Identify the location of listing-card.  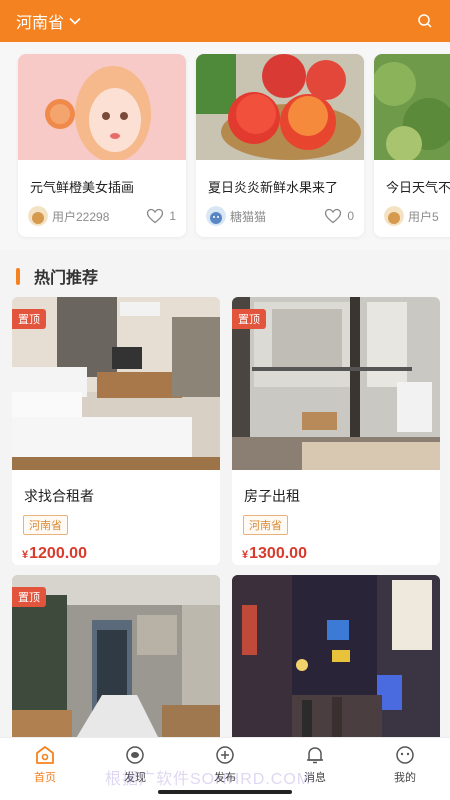
(336, 660).